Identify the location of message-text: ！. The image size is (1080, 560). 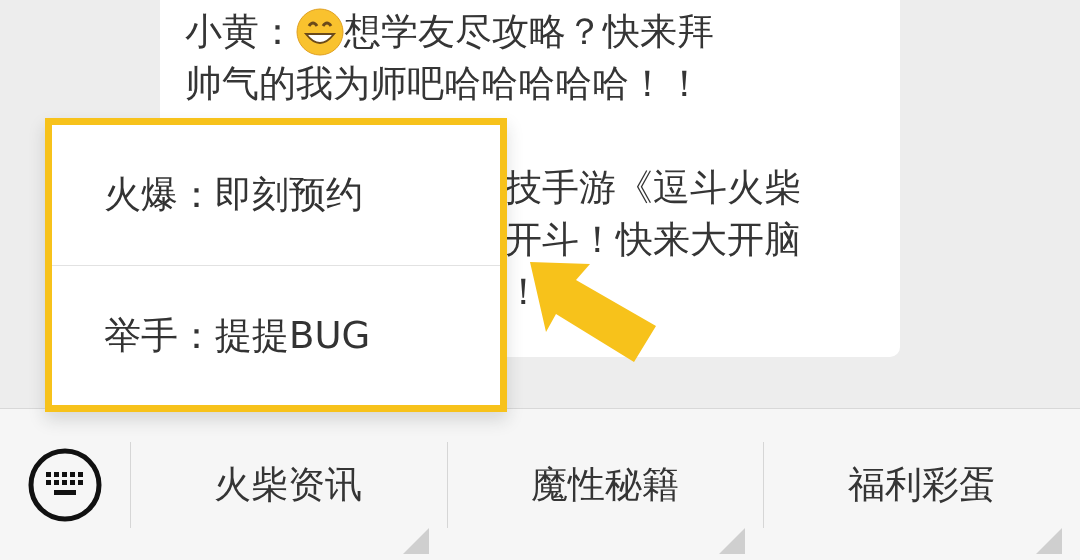
(523, 291).